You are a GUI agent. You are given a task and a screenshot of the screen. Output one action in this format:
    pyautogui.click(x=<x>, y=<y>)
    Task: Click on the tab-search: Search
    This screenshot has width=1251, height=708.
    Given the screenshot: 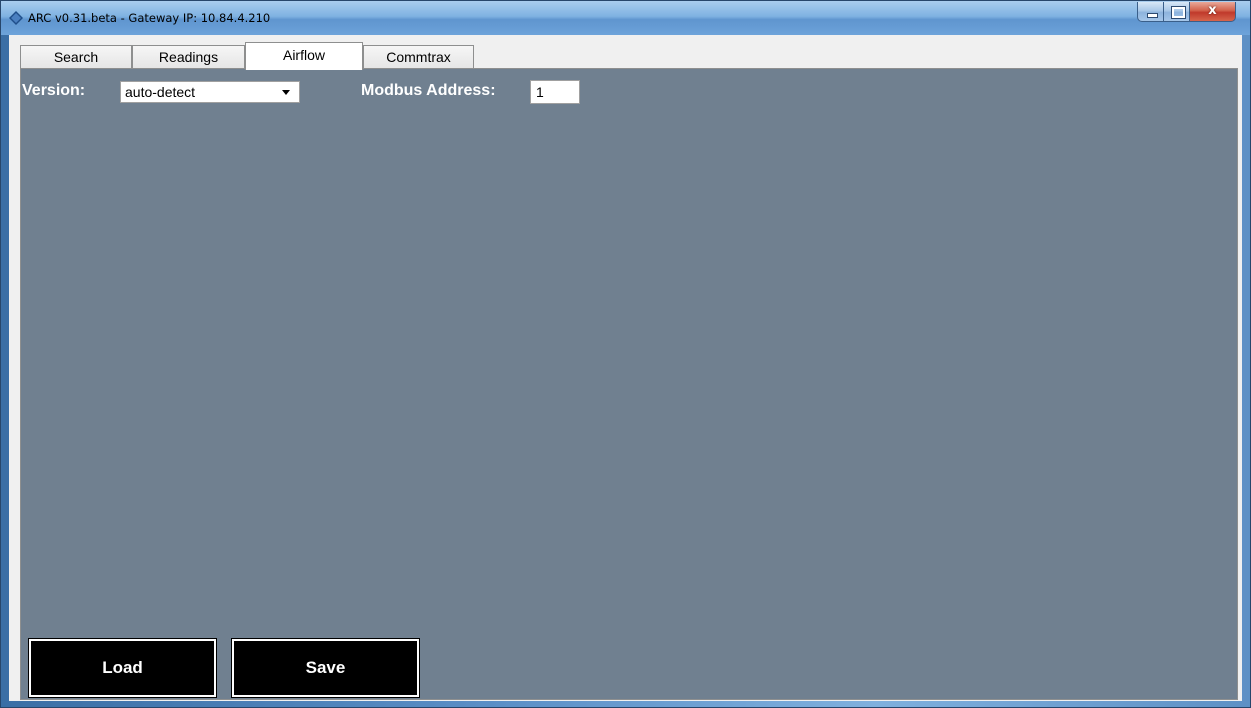 What is the action you would take?
    pyautogui.click(x=76, y=57)
    